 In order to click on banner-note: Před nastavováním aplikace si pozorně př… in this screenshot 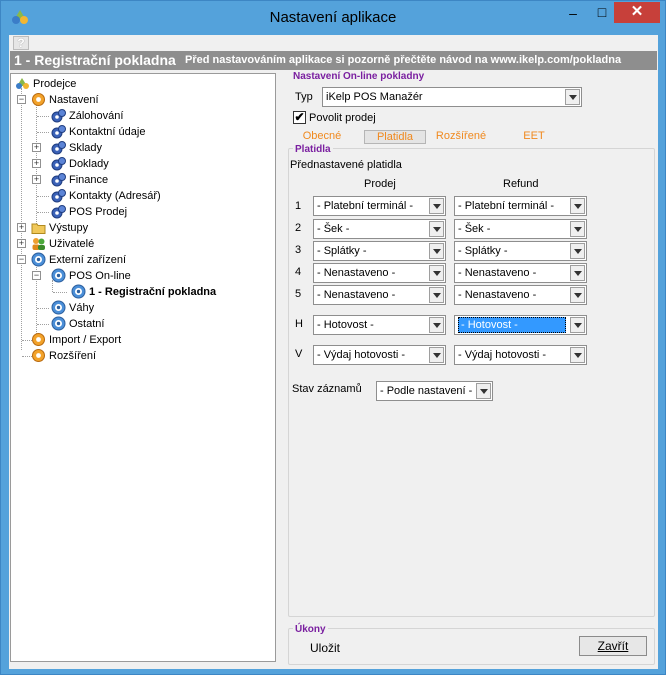, I will do `click(403, 60)`.